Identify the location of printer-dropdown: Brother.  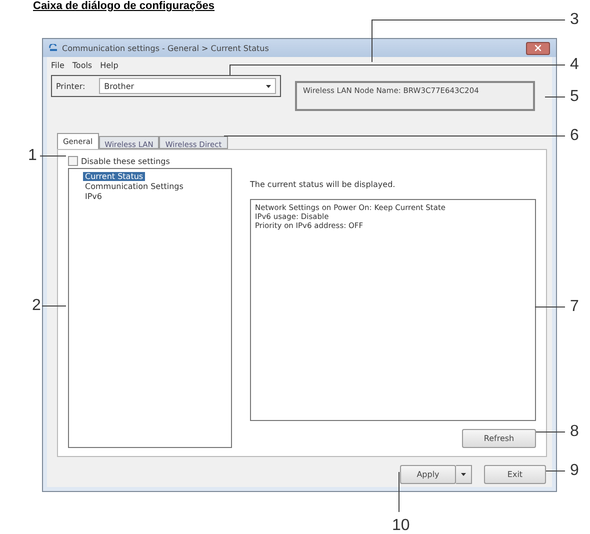
(187, 86).